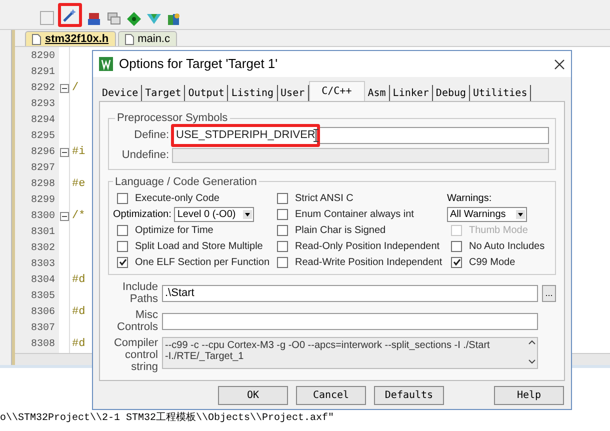  I want to click on undefine-field, so click(360, 155).